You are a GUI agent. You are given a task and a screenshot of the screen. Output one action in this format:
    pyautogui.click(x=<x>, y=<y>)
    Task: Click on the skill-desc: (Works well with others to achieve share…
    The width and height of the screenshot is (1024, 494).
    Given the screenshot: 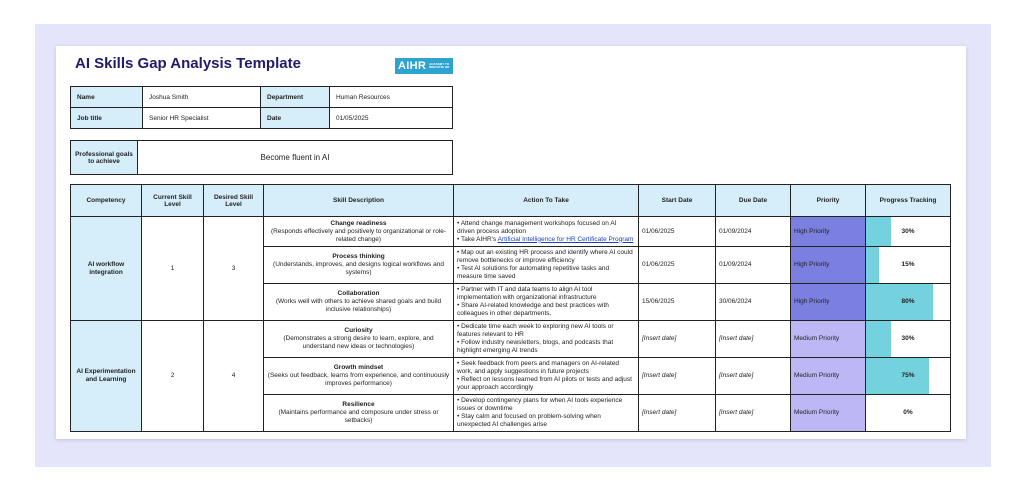 What is the action you would take?
    pyautogui.click(x=358, y=305)
    